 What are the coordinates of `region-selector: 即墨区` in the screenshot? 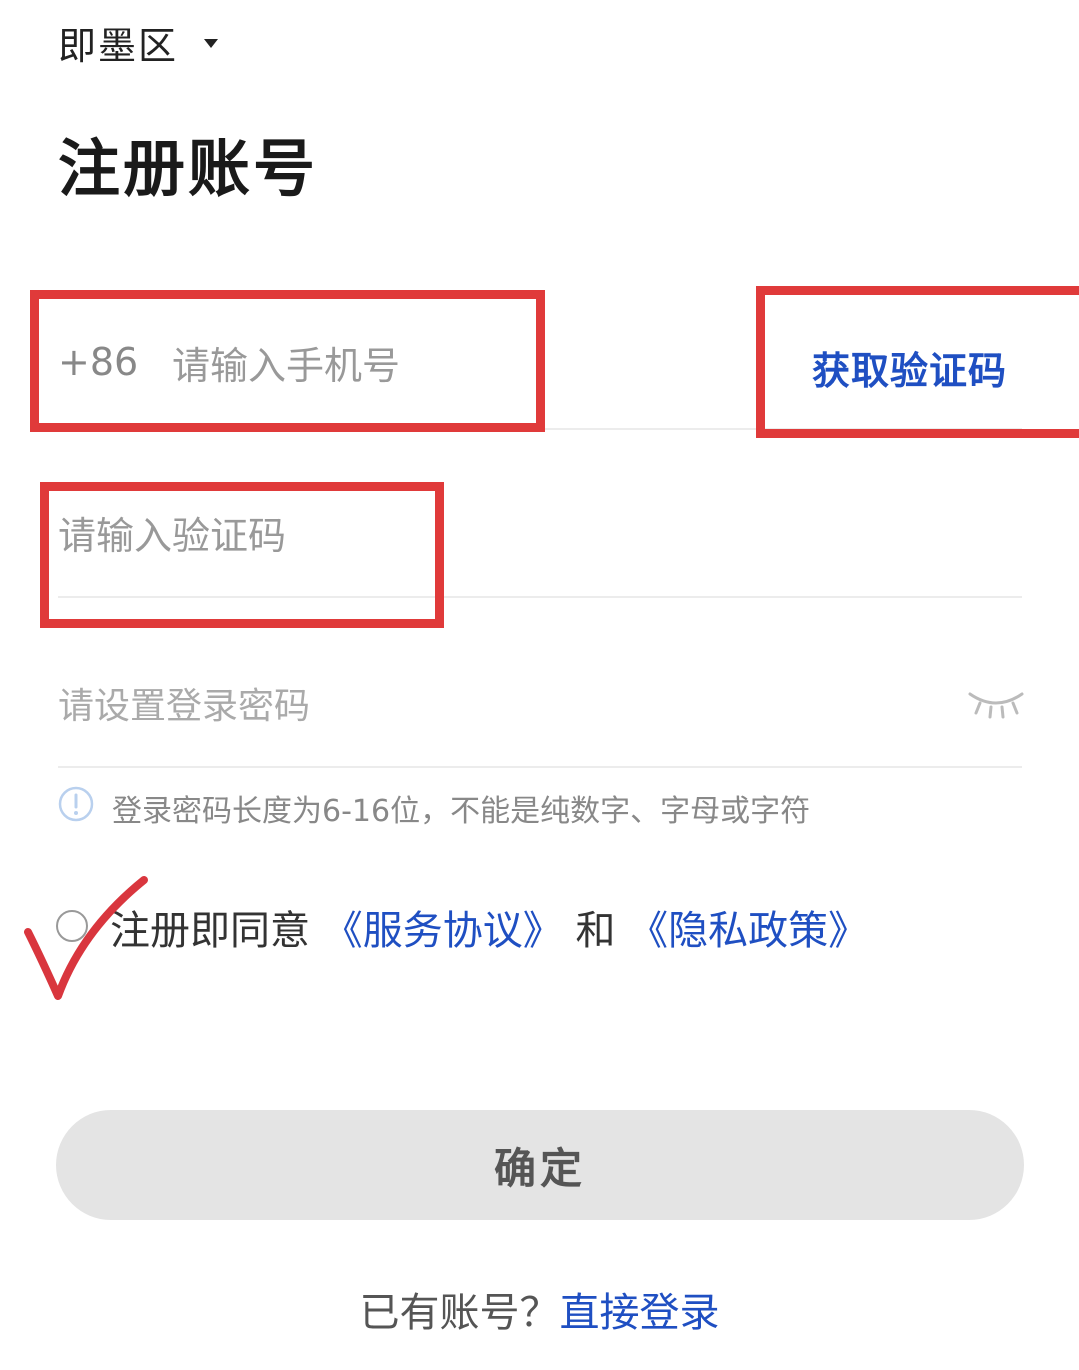 It's located at (138, 42).